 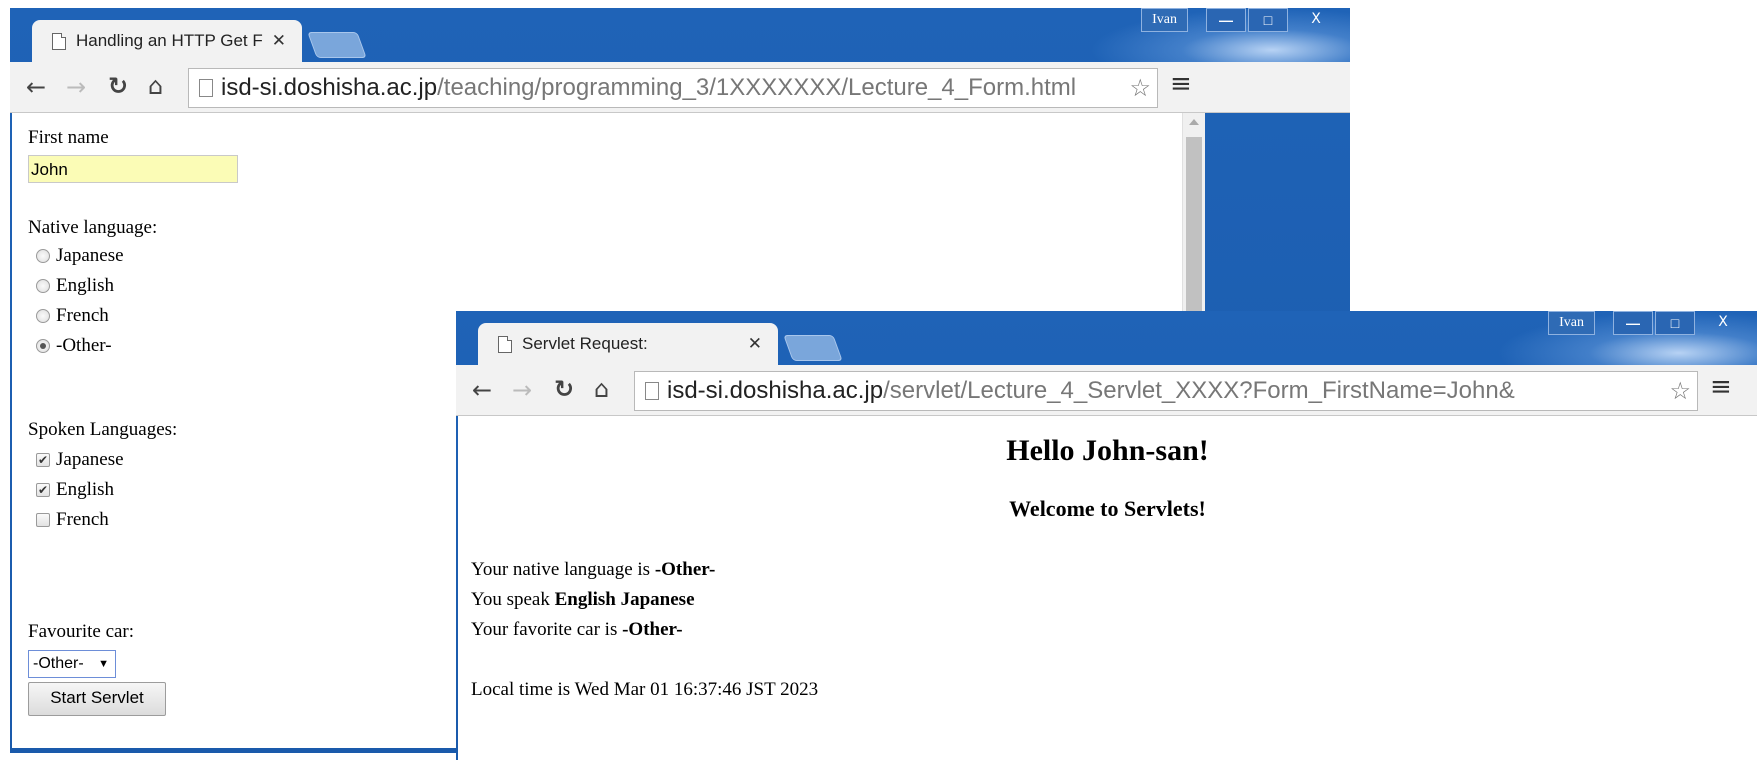 I want to click on scroll-up-icon, so click(x=1194, y=122).